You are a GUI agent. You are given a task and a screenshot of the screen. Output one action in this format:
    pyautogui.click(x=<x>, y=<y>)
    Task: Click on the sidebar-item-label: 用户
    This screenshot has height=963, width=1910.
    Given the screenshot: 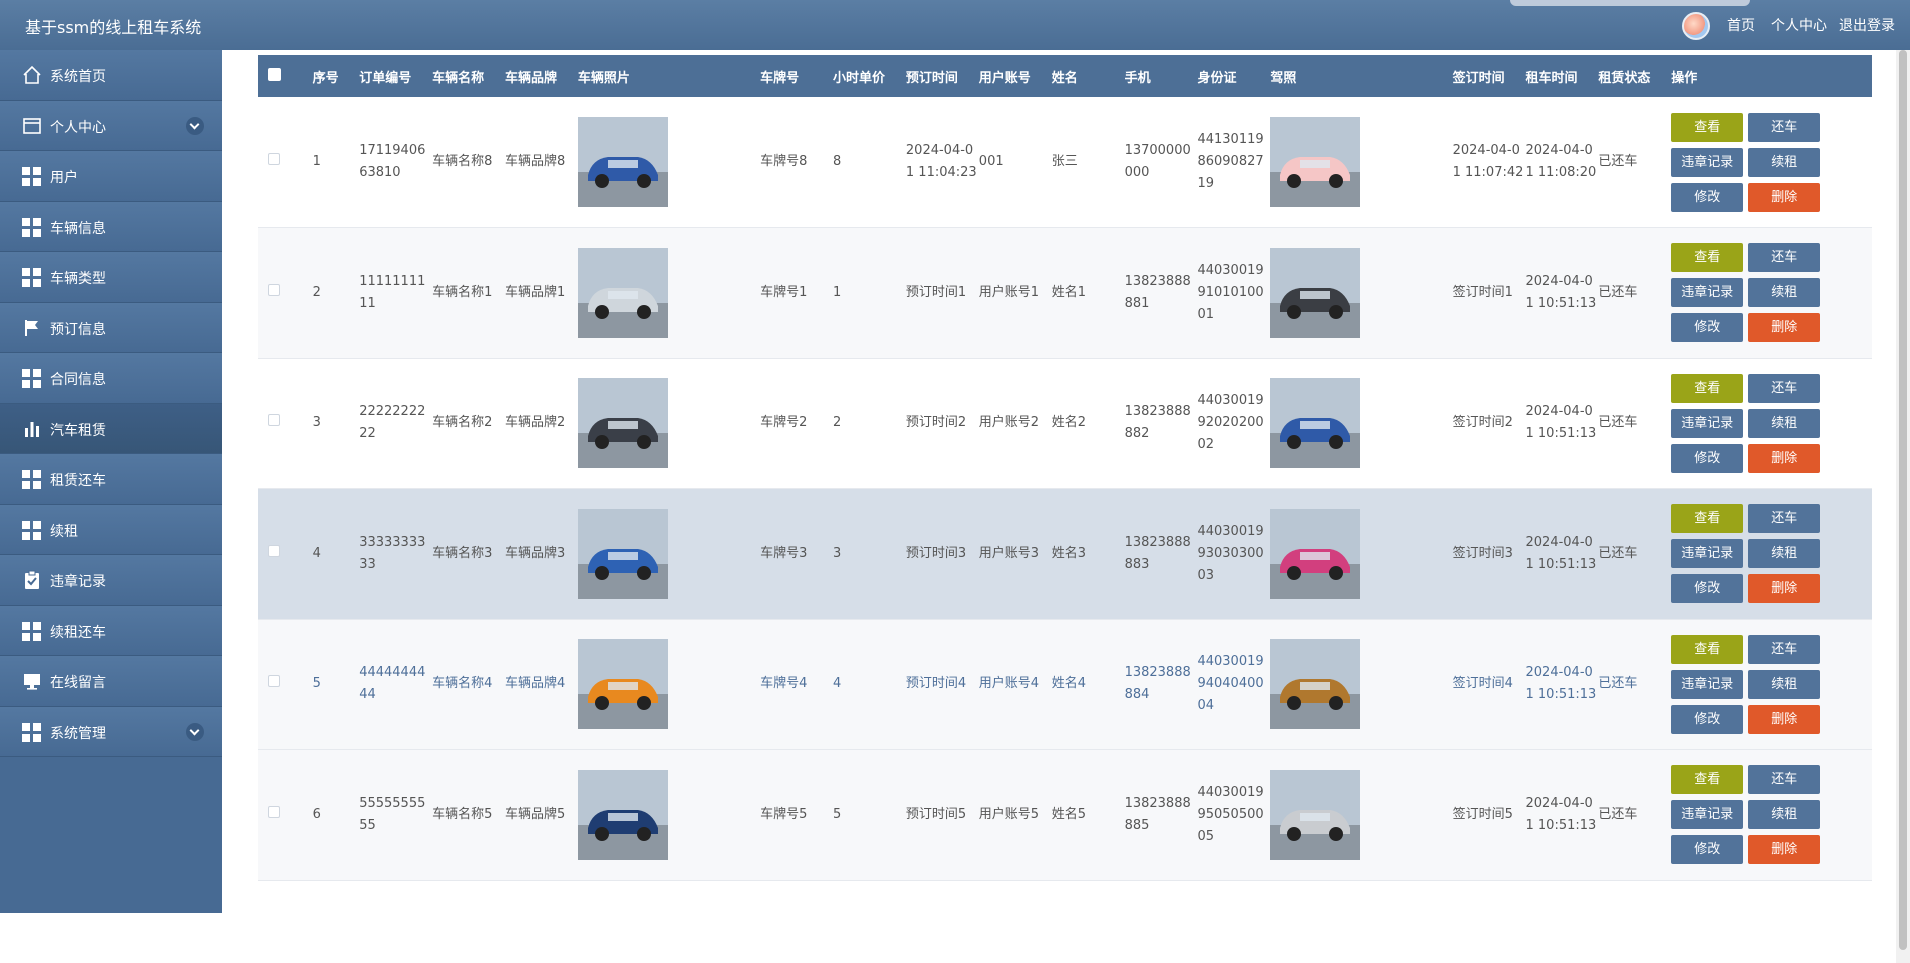 What is the action you would take?
    pyautogui.click(x=64, y=178)
    